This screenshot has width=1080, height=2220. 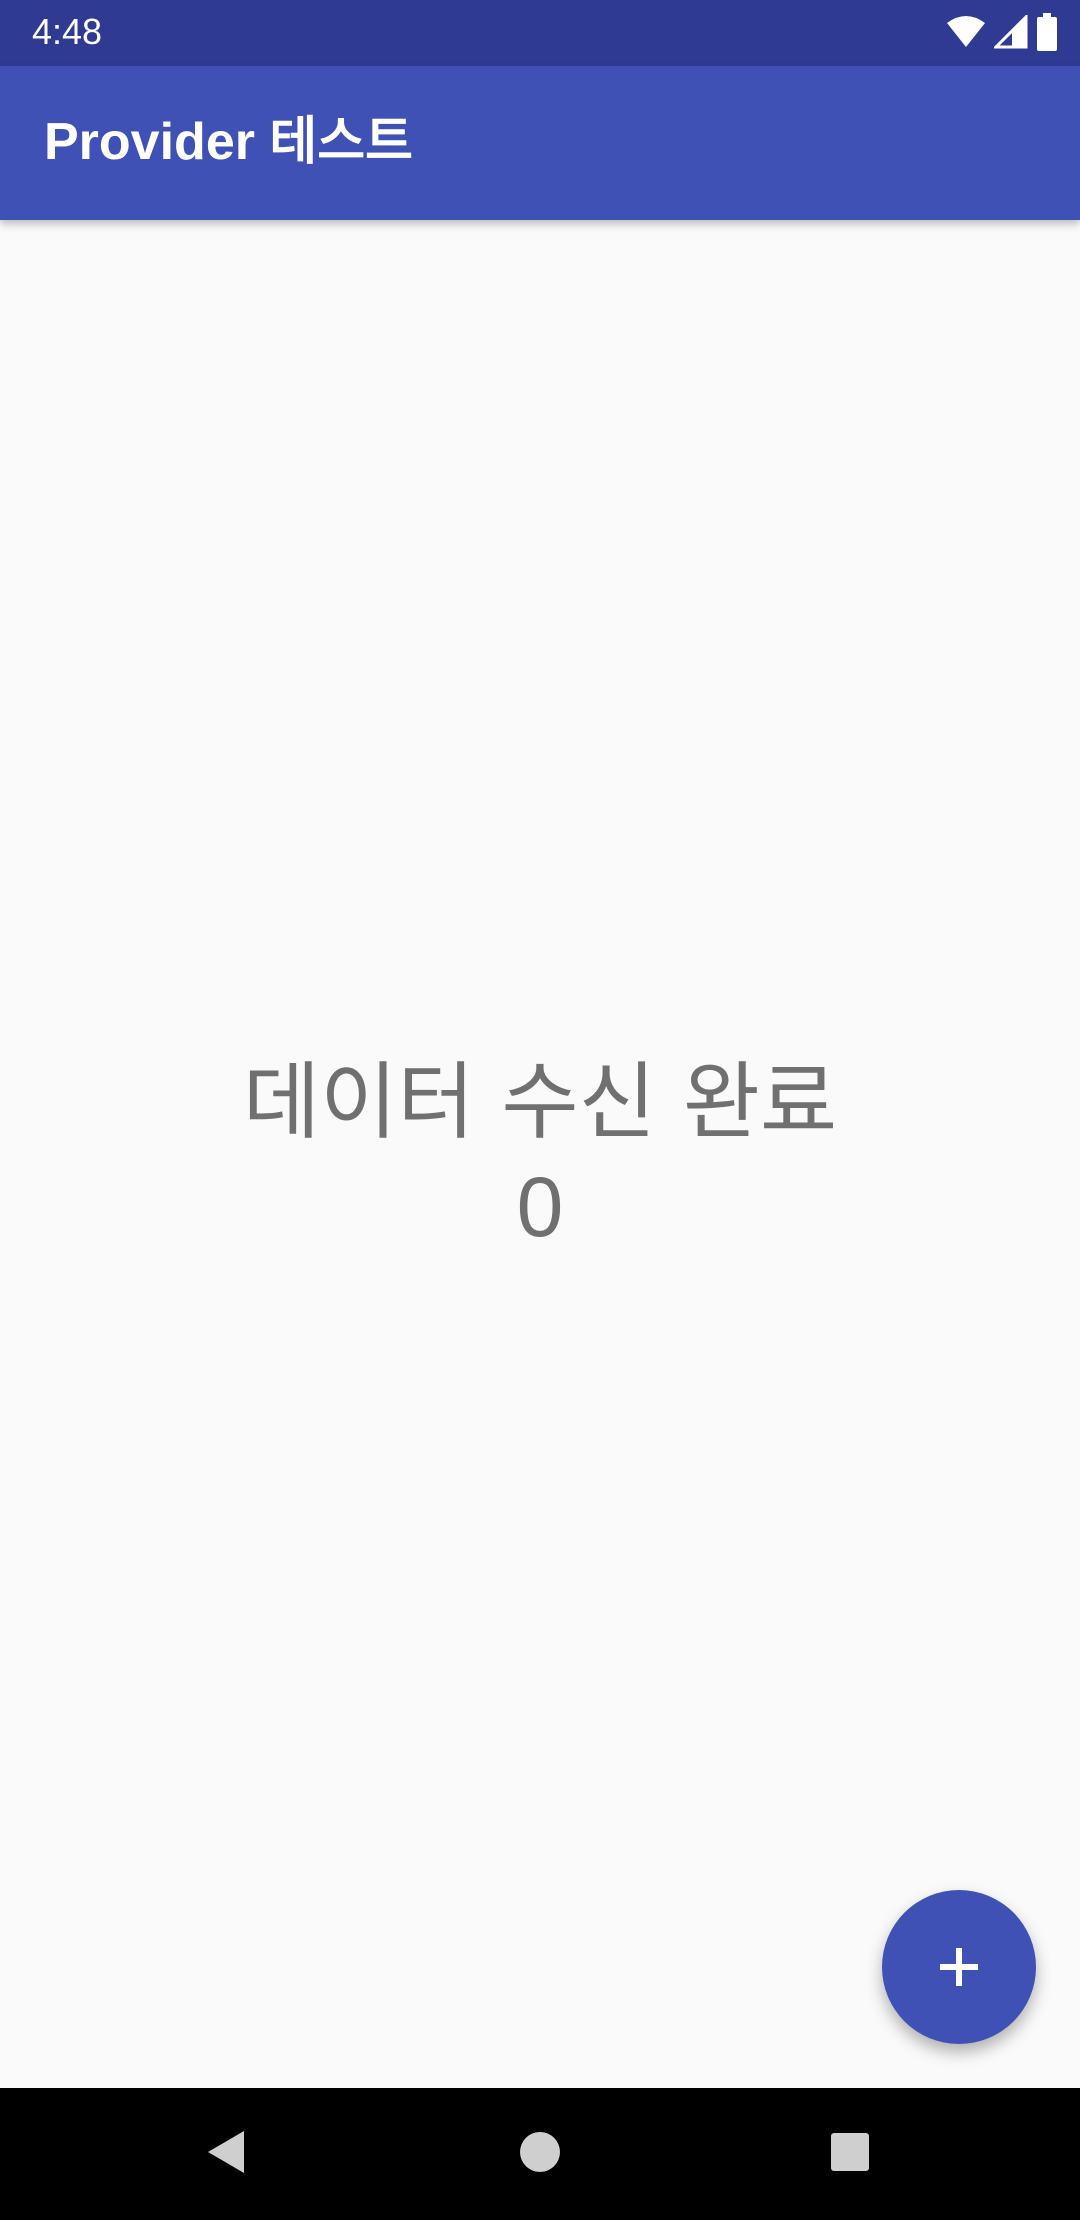 I want to click on back-icon, so click(x=226, y=2154).